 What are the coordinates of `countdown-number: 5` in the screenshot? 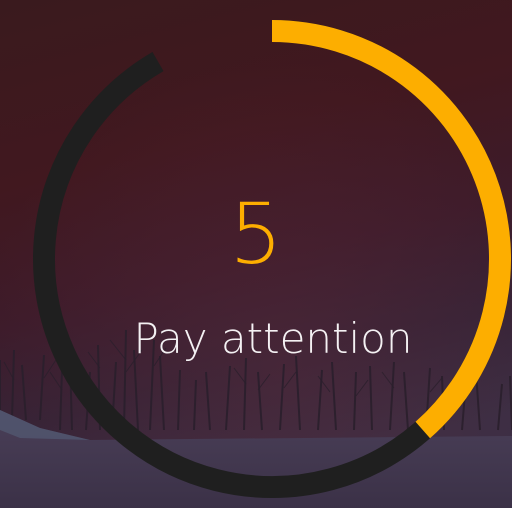 It's located at (256, 234).